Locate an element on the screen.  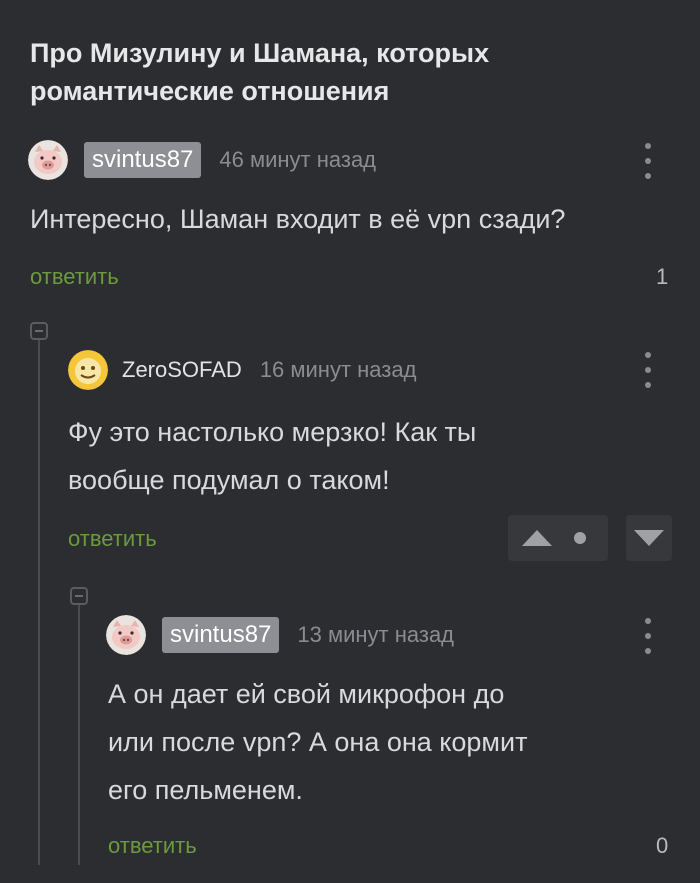
comment-header: svintus87 13 минут назад is located at coordinates (280, 635).